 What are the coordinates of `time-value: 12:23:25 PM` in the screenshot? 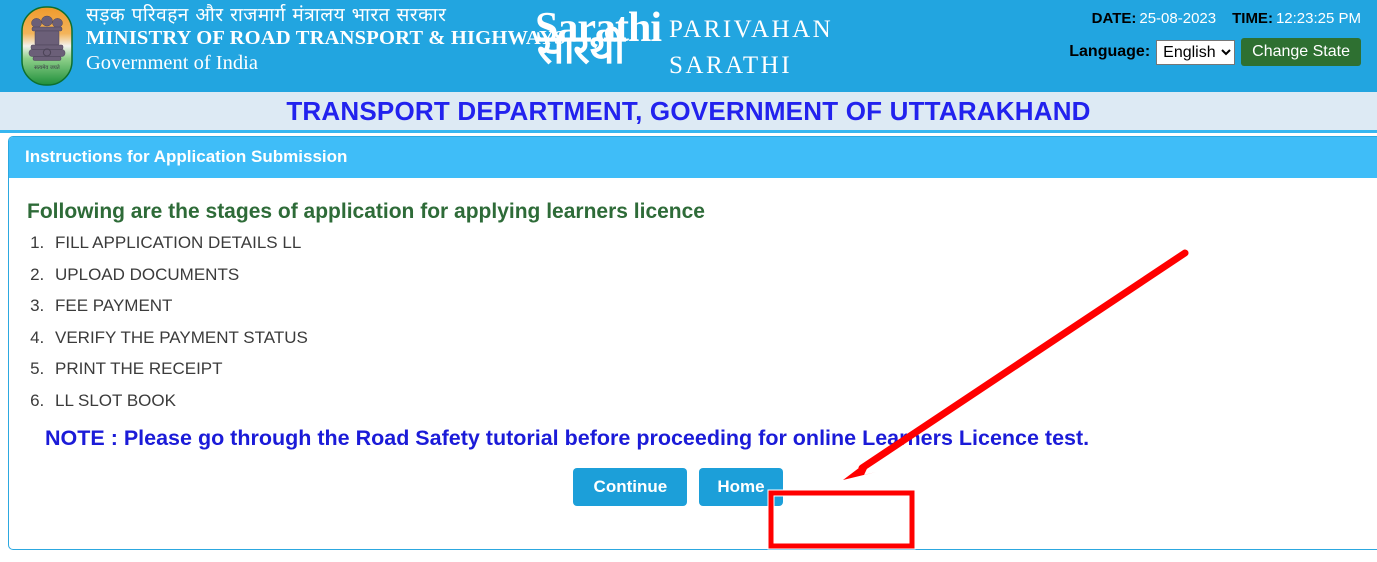 It's located at (1318, 18).